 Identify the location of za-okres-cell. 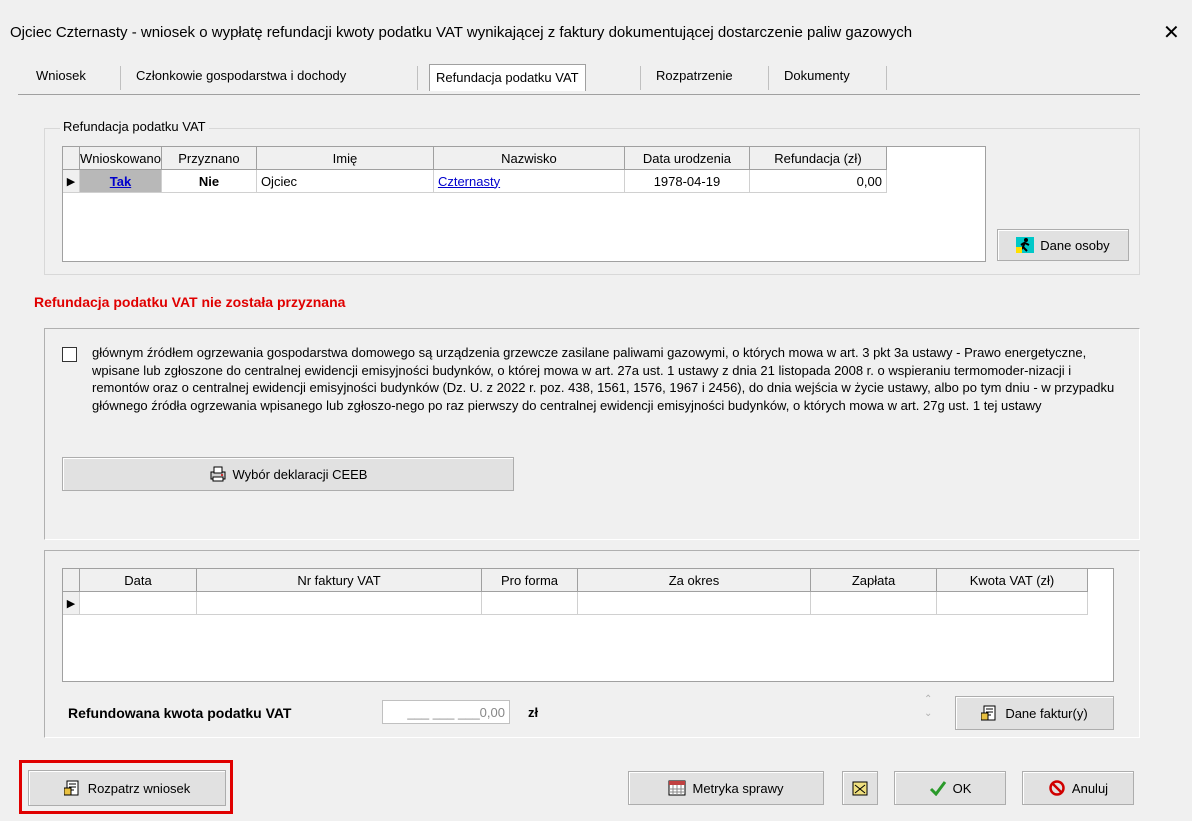
(694, 603).